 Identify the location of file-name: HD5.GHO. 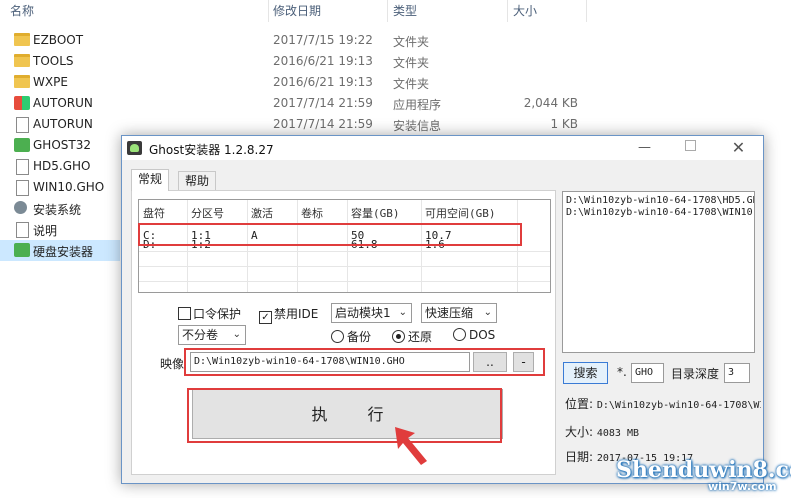
(62, 166).